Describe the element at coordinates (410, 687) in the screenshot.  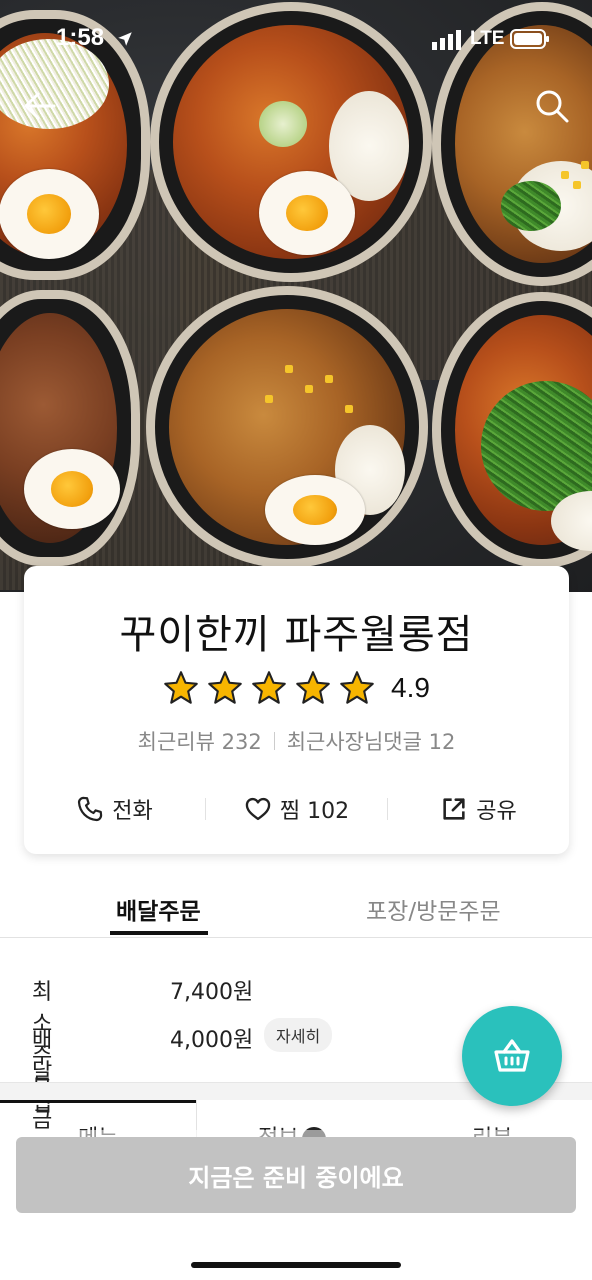
I see `rating-value: 4.9` at that location.